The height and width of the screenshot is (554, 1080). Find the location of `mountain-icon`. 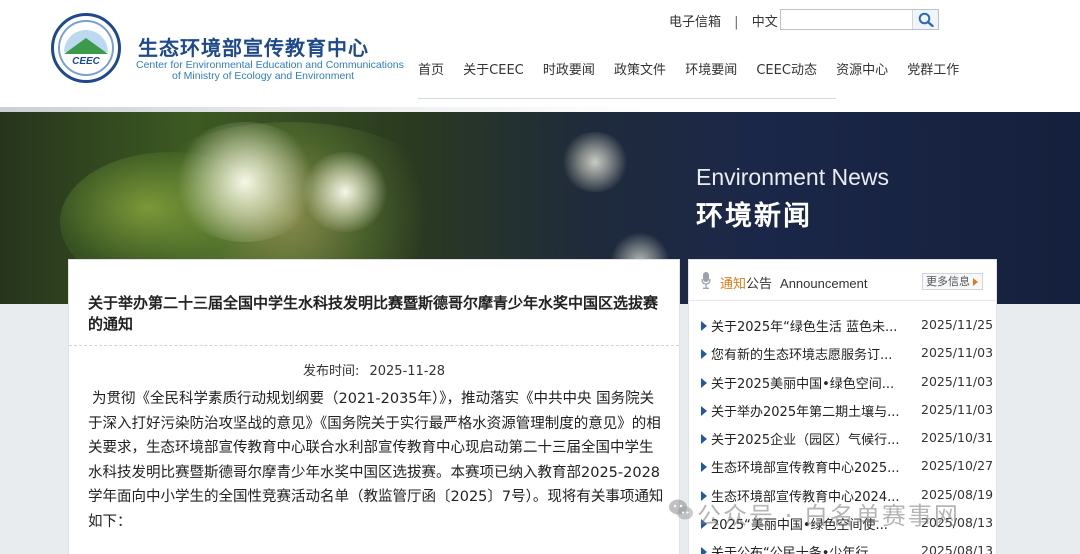

mountain-icon is located at coordinates (86, 46).